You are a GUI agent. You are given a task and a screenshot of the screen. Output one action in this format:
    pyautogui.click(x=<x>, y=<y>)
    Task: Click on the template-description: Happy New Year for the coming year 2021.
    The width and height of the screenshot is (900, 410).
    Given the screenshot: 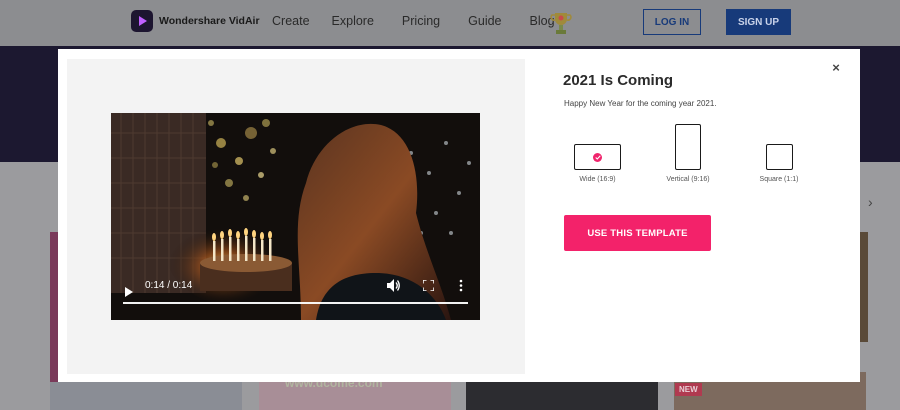 What is the action you would take?
    pyautogui.click(x=640, y=103)
    